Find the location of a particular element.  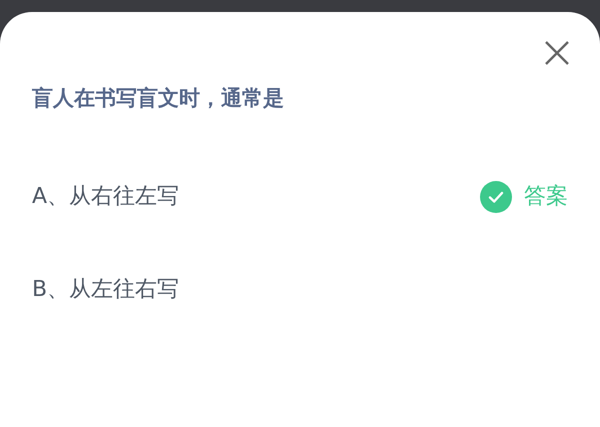

option-text: A、从右往左写 is located at coordinates (106, 197).